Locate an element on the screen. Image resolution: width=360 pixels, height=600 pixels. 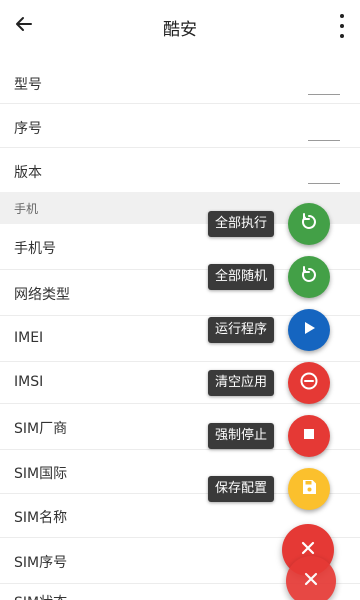
field-label: 手机号 is located at coordinates (35, 249).